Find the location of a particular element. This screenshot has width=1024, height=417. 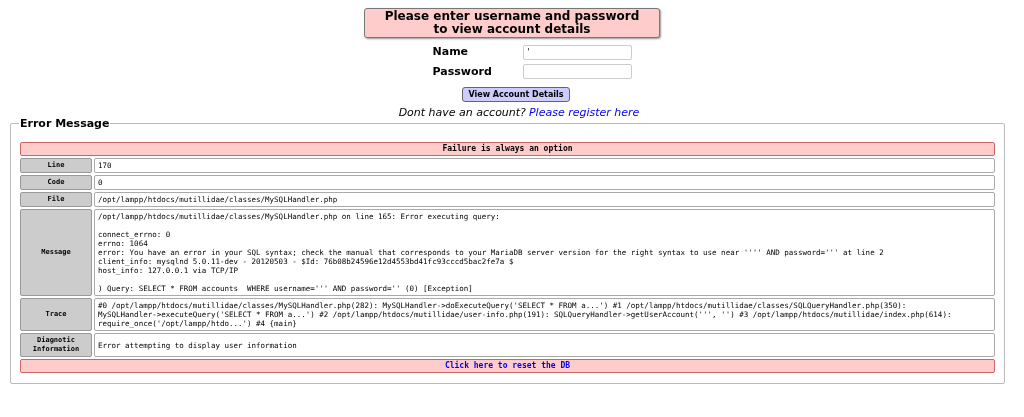

panel-legend: Error Message is located at coordinates (65, 123).